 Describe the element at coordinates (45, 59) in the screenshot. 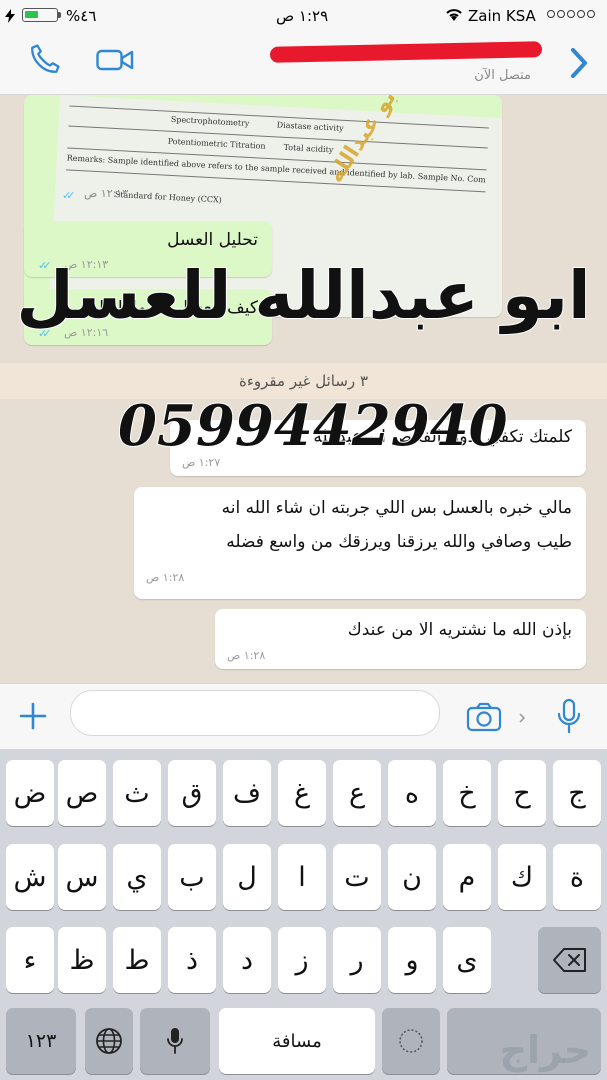

I see `phone-icon` at that location.